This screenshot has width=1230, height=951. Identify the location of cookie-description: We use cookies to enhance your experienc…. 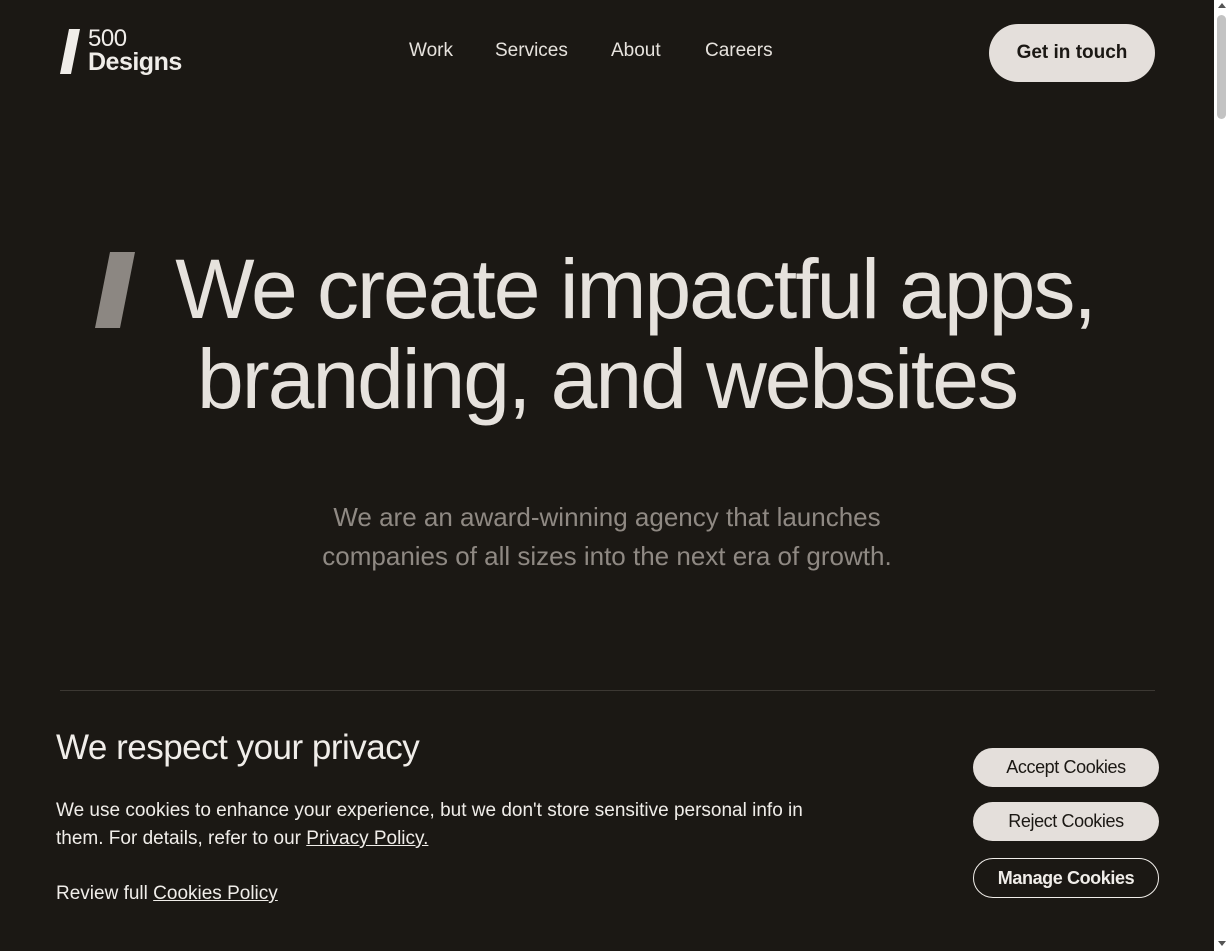
(436, 825).